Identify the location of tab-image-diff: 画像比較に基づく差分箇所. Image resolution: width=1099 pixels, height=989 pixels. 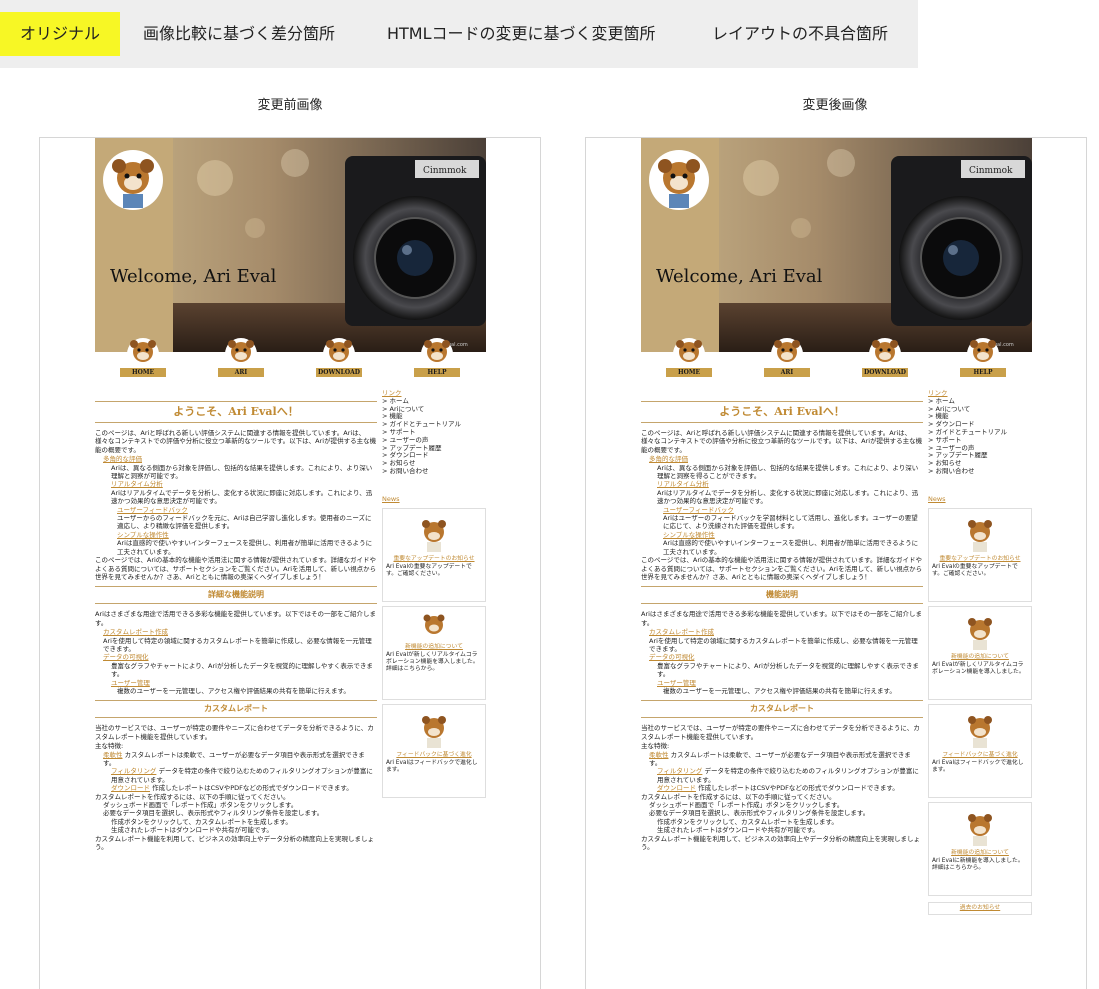
(239, 34).